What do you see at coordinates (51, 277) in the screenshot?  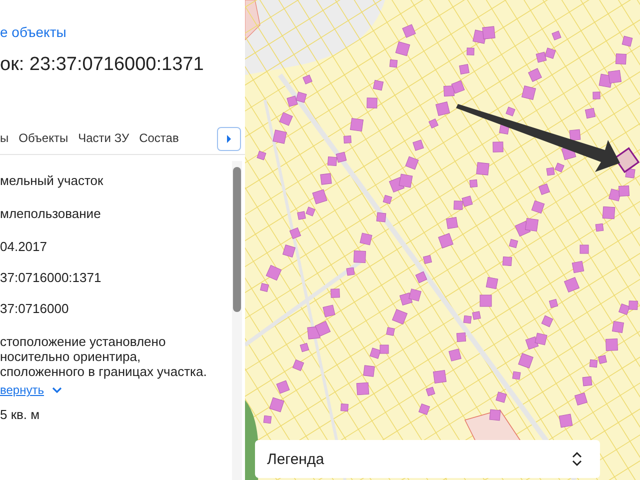 I see `field-value: 37:0716000:1371` at bounding box center [51, 277].